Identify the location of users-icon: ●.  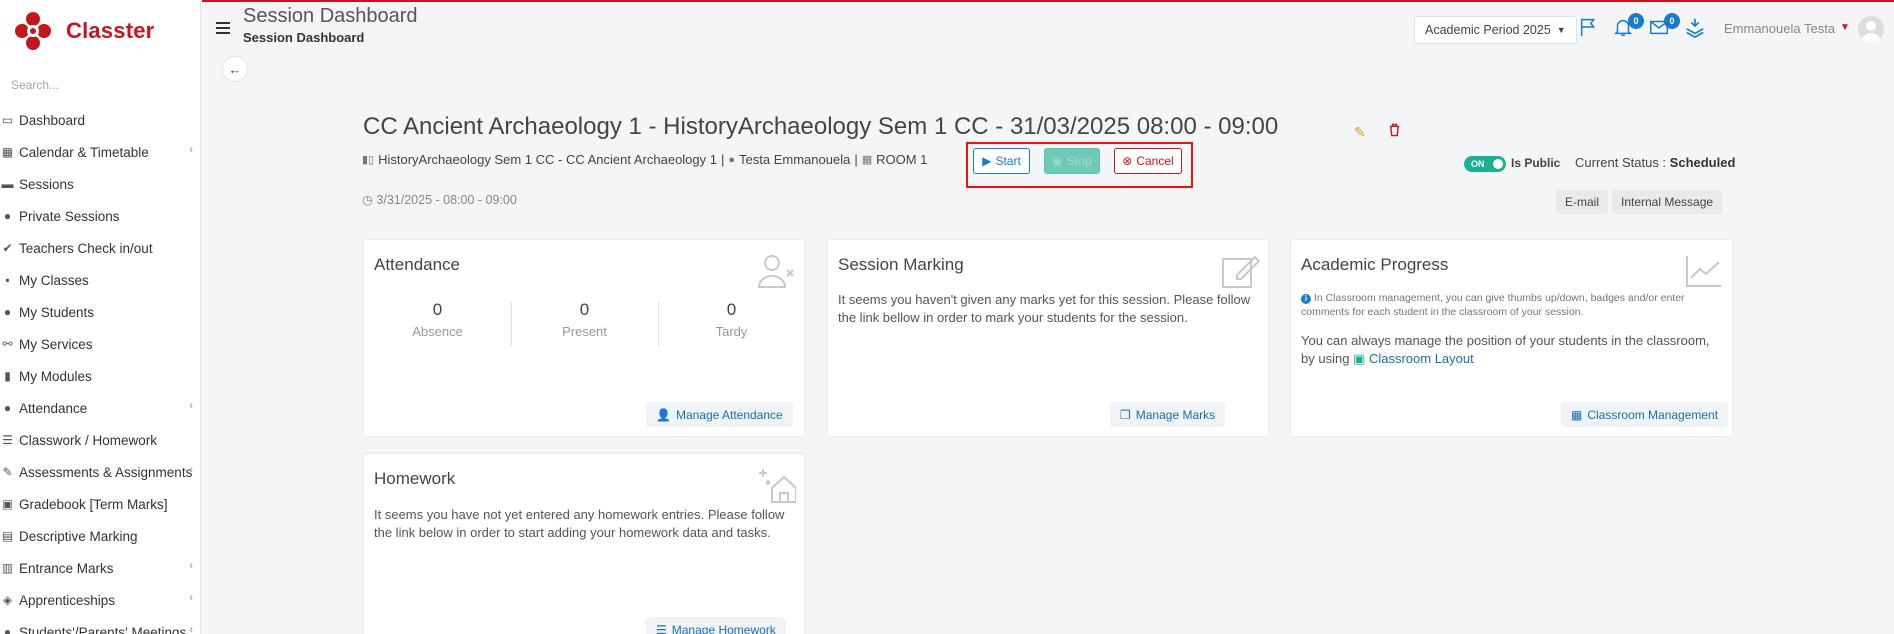
(7, 216).